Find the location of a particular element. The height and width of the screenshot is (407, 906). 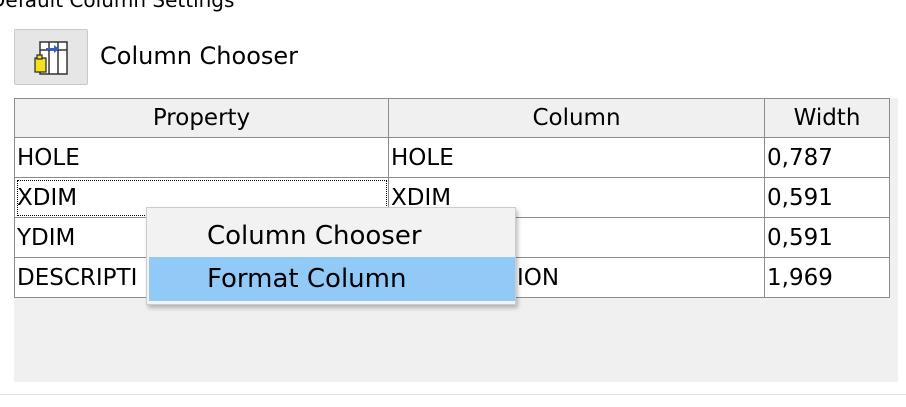

grid-header-row: Property Column Width is located at coordinates (452, 118).